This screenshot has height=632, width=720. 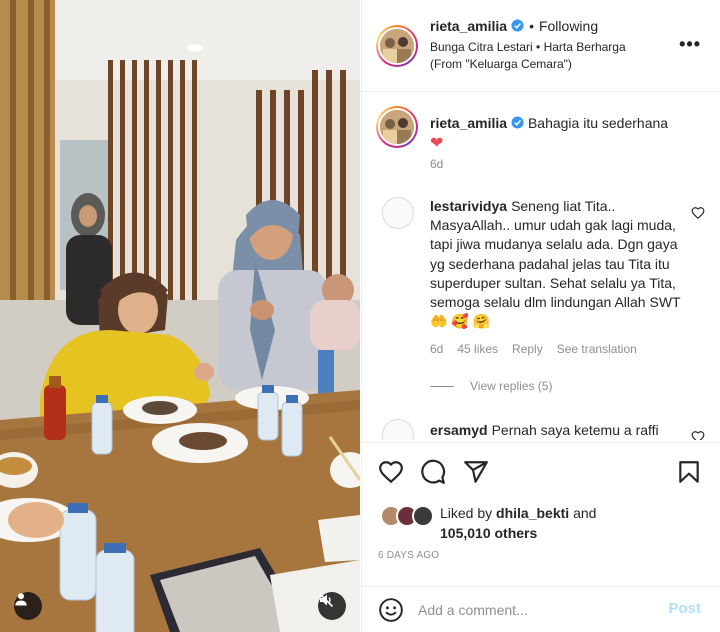 I want to click on mute-button, so click(x=332, y=606).